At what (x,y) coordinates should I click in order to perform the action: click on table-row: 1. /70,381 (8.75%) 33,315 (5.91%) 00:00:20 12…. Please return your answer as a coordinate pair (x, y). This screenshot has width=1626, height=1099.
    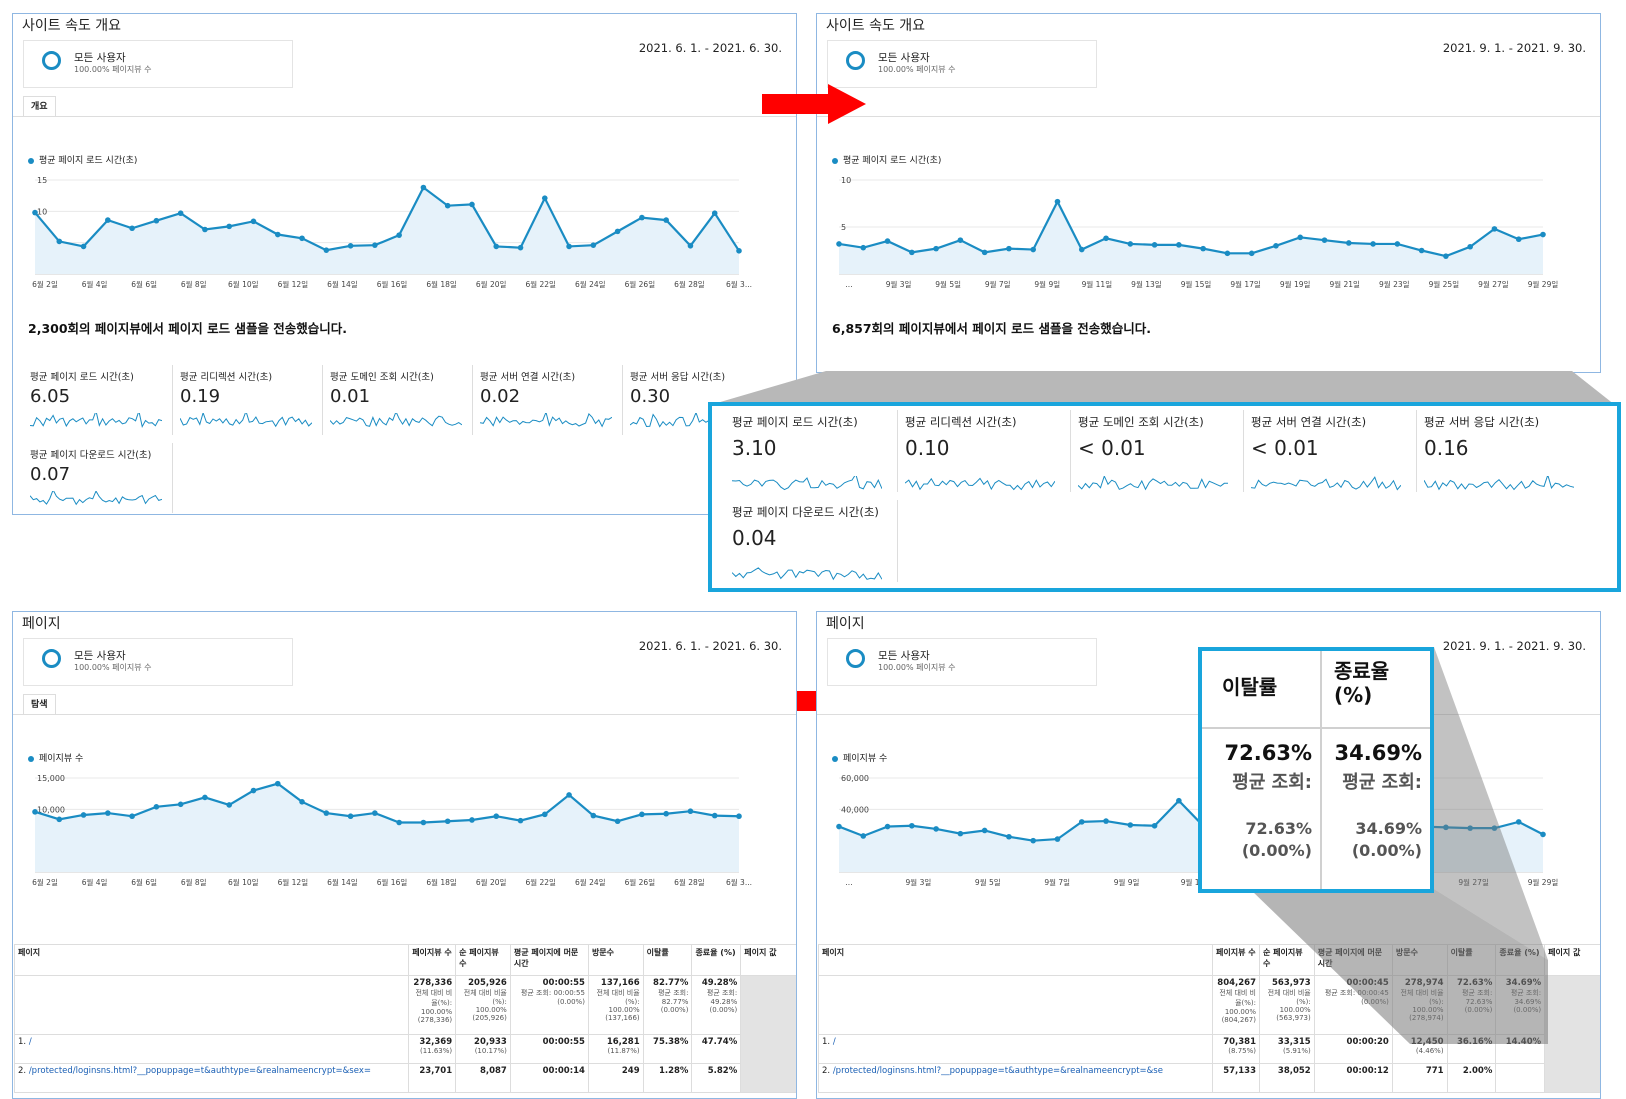
    Looking at the image, I should click on (1209, 1049).